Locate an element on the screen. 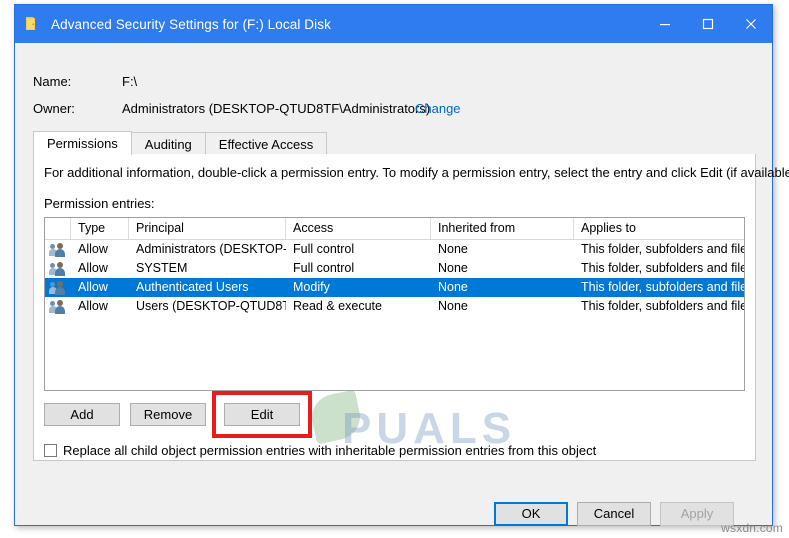 The image size is (789, 538). apply-button: Apply is located at coordinates (697, 514).